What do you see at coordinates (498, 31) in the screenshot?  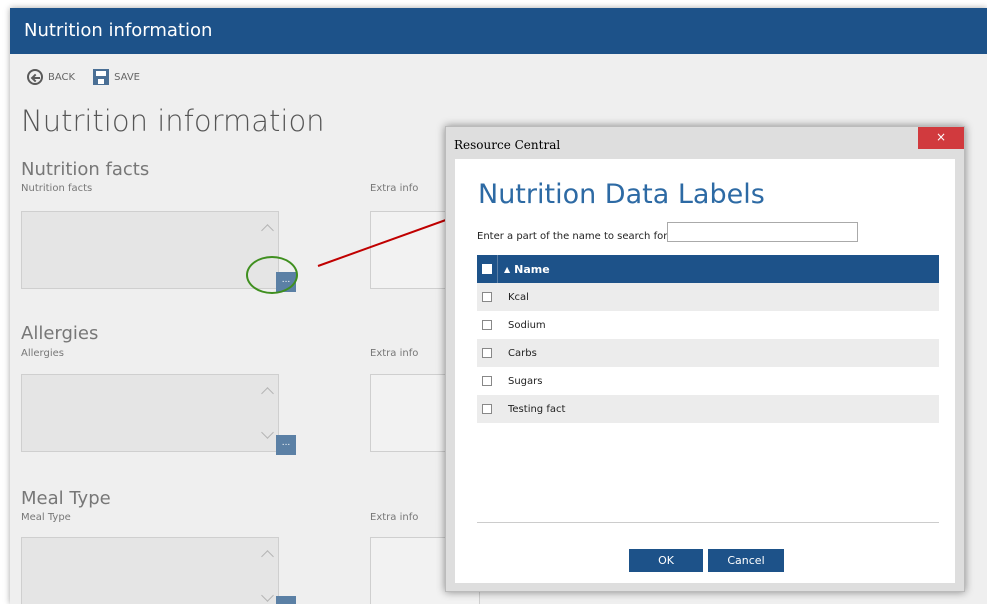 I see `window-titlebar: Nutrition information` at bounding box center [498, 31].